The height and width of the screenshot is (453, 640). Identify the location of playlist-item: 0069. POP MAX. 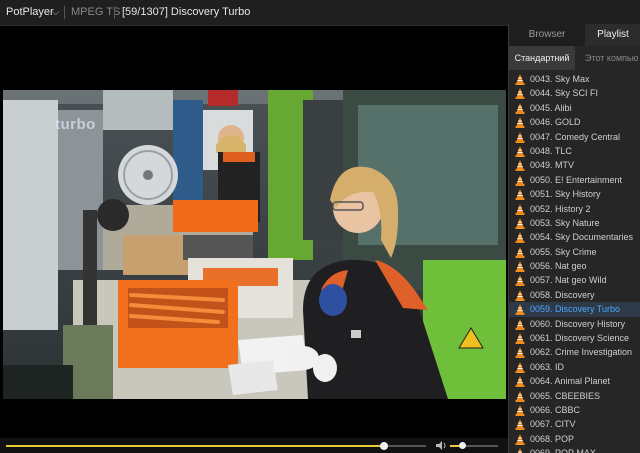
(574, 449).